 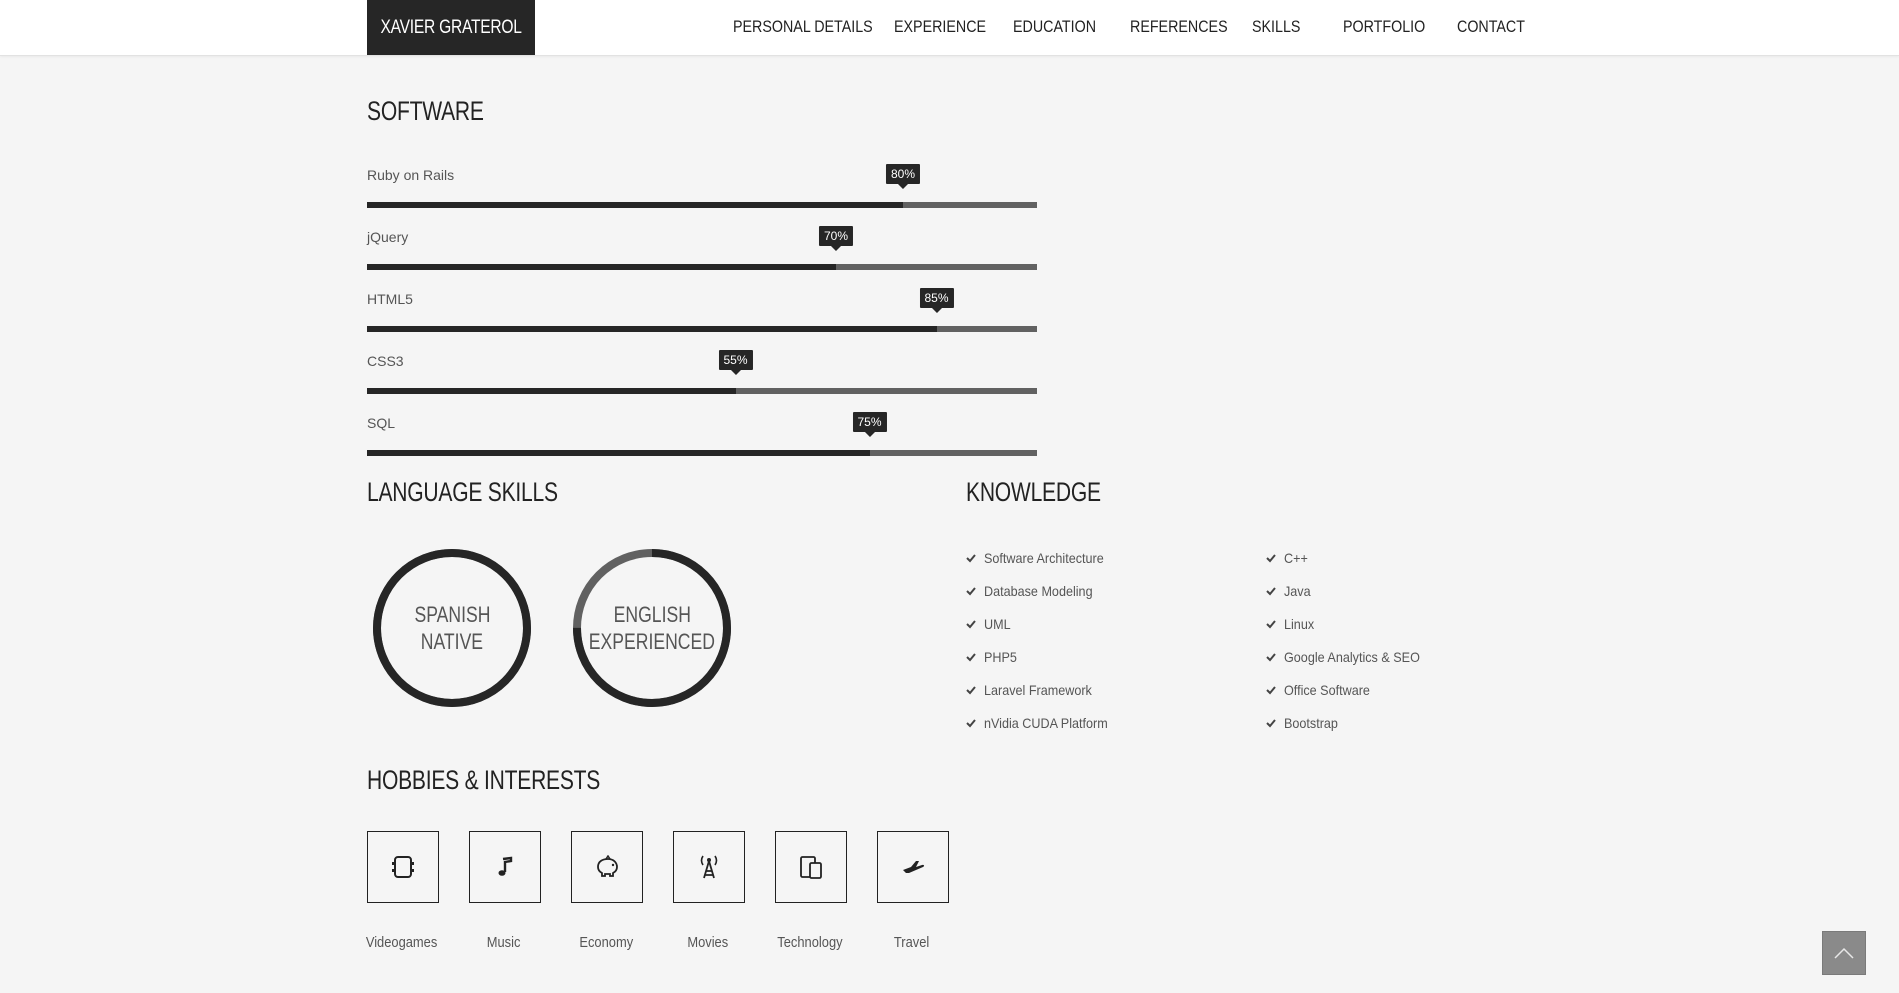 I want to click on skill-bar: Ruby on Rails 80%, so click(x=702, y=190).